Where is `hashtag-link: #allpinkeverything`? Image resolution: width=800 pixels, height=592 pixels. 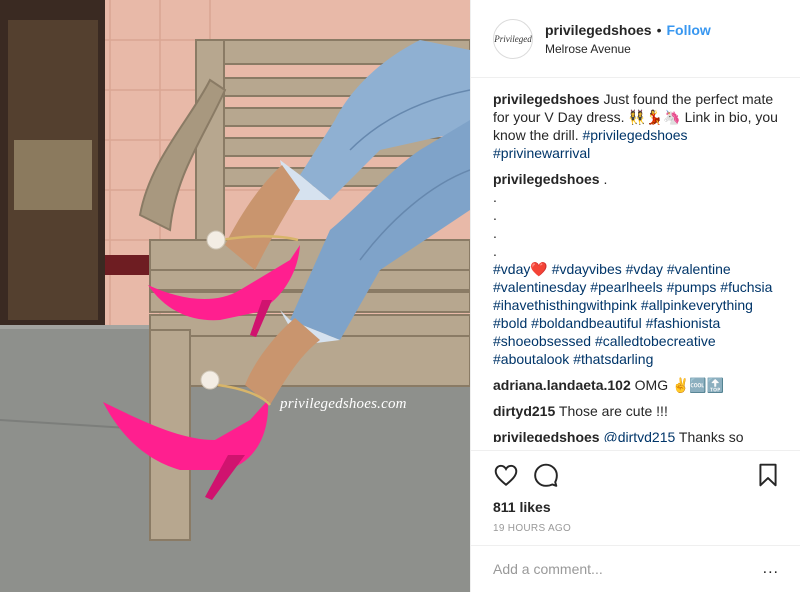 hashtag-link: #allpinkeverything is located at coordinates (697, 305).